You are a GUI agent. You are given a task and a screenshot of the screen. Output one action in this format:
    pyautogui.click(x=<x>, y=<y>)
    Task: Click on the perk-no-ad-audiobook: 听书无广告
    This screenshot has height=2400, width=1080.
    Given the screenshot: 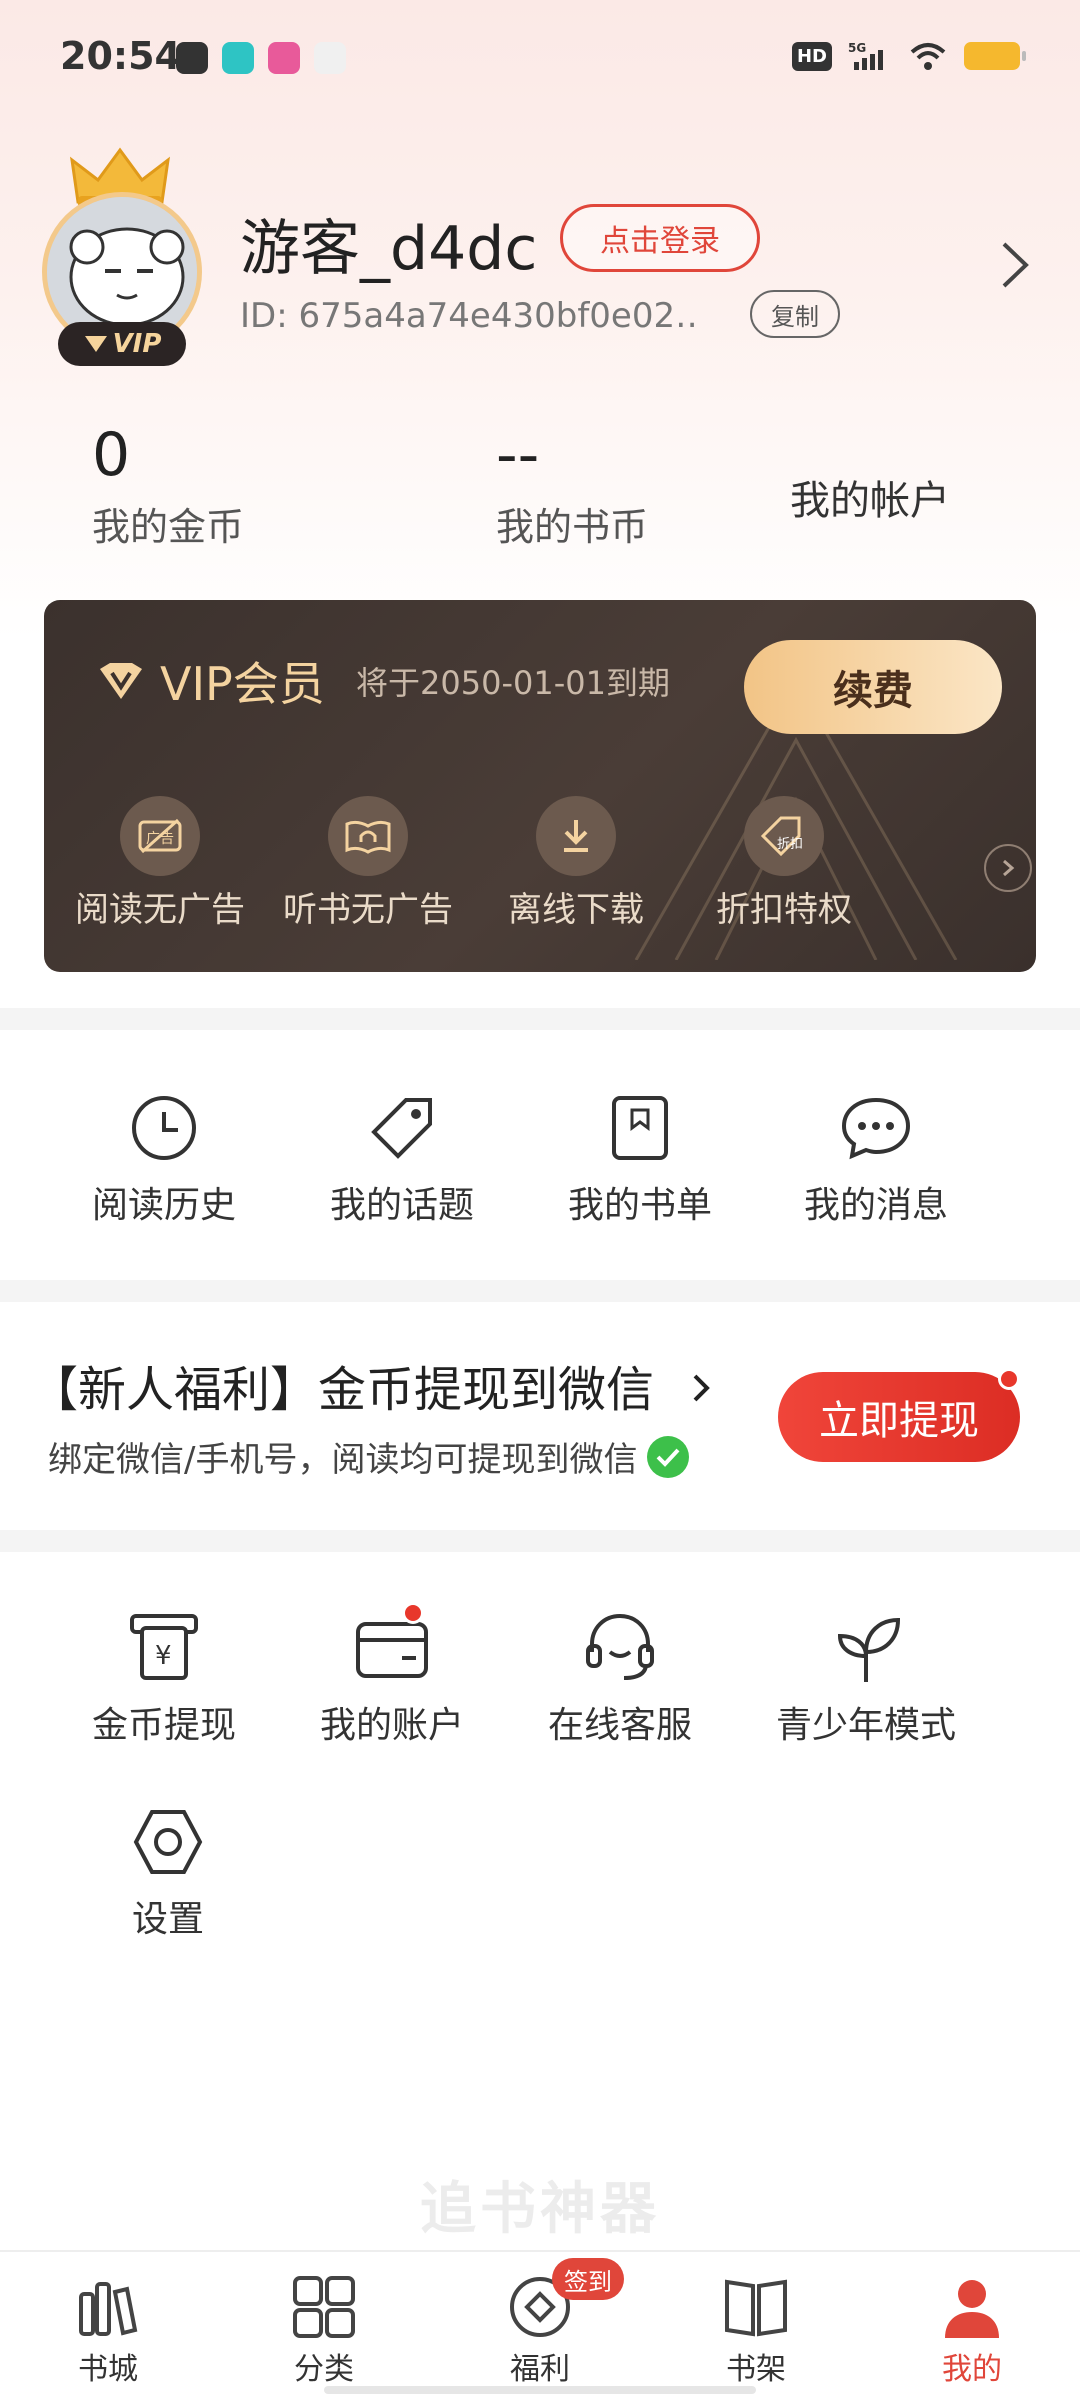 What is the action you would take?
    pyautogui.click(x=368, y=863)
    